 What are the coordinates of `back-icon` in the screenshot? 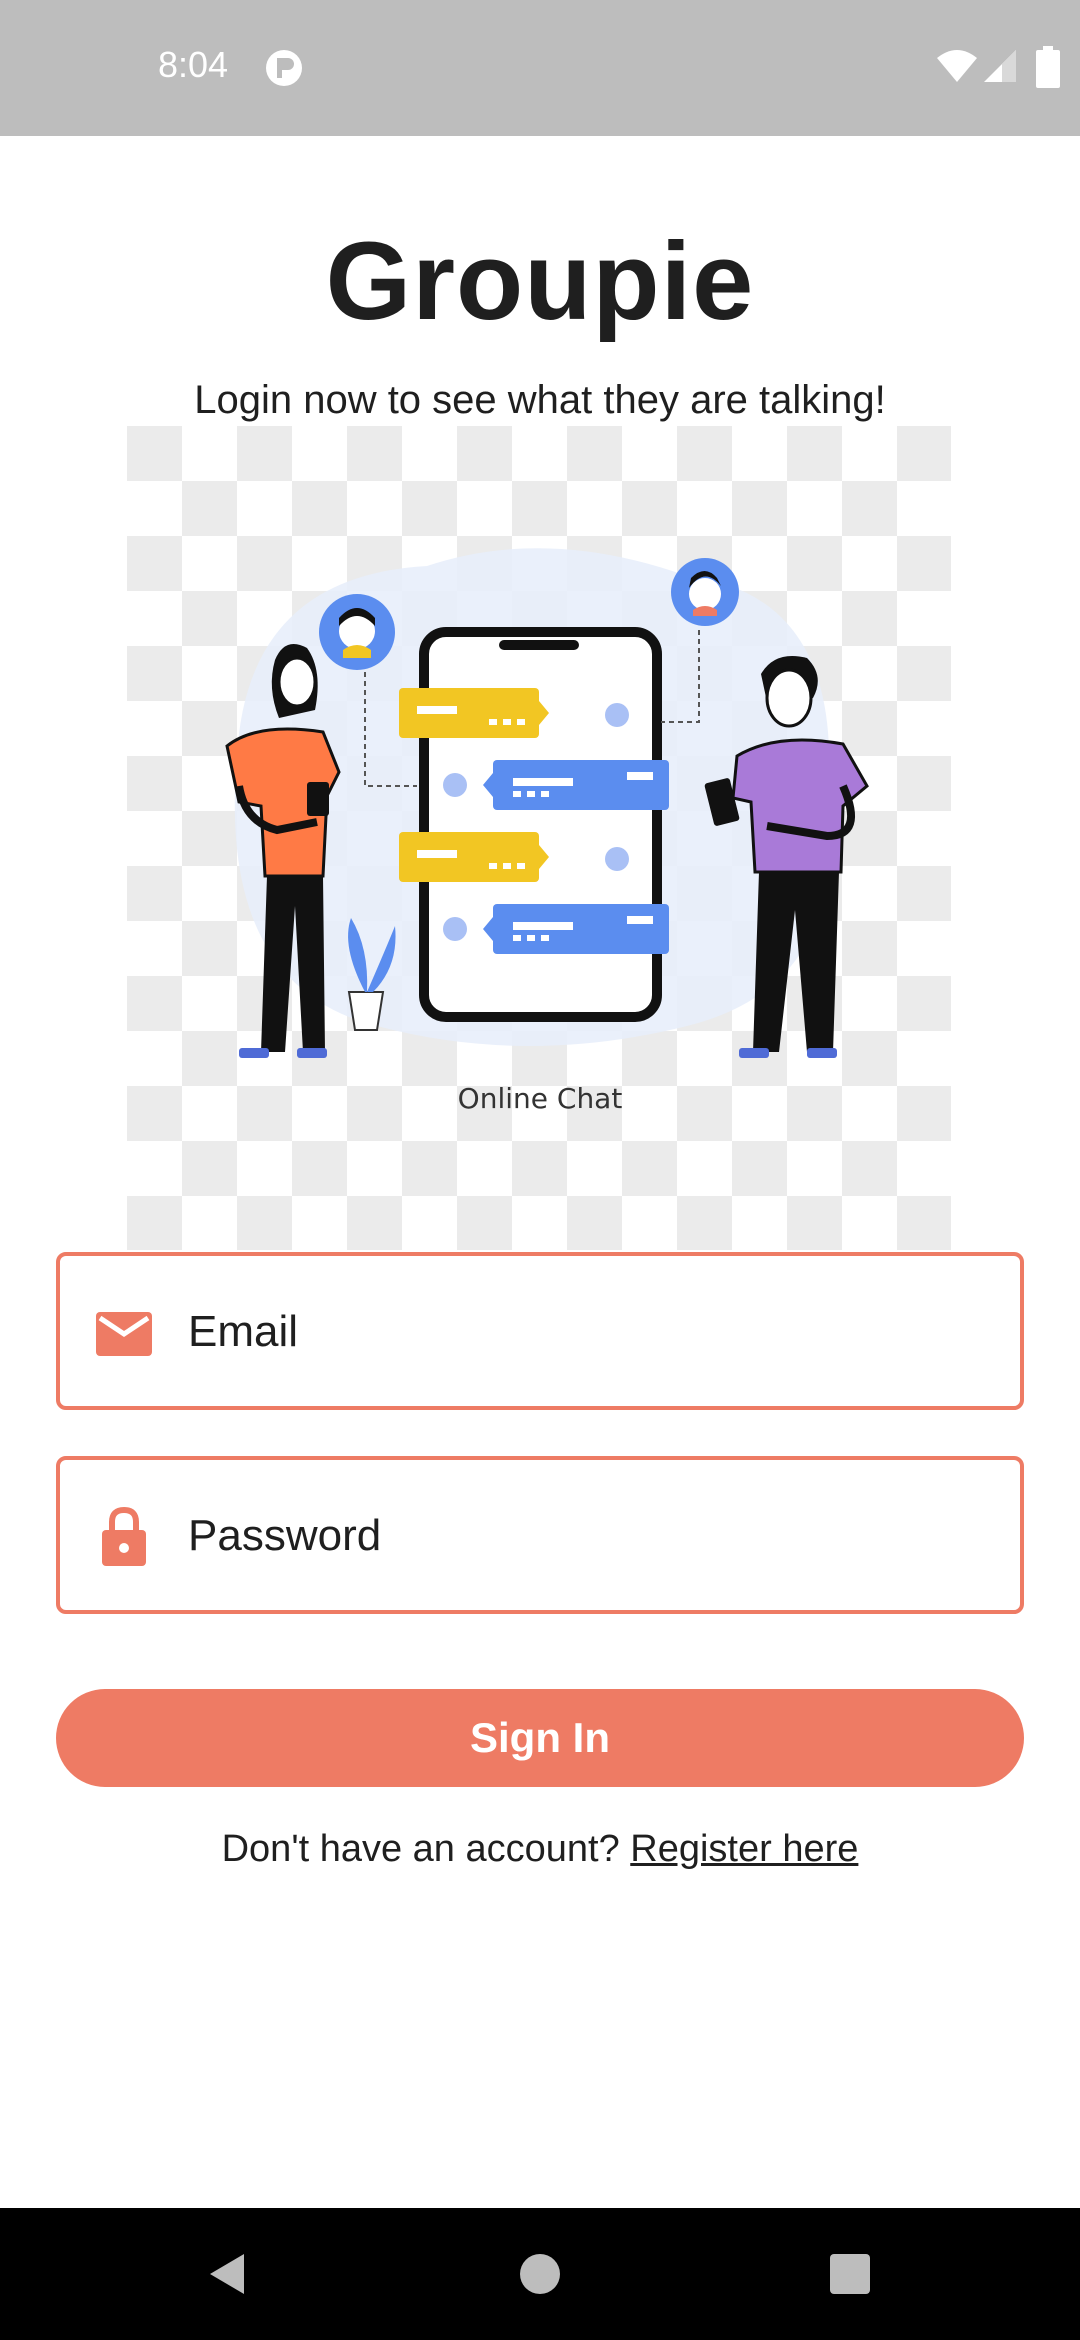 It's located at (228, 2274).